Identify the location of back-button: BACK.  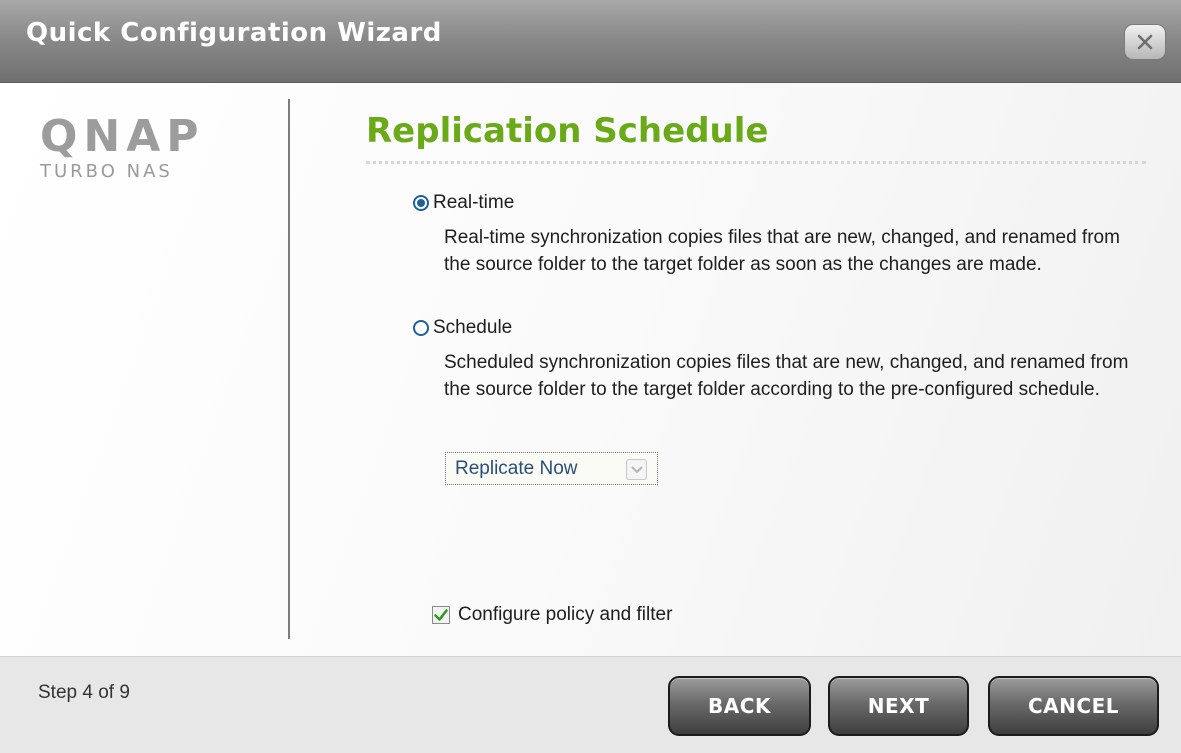
(739, 706).